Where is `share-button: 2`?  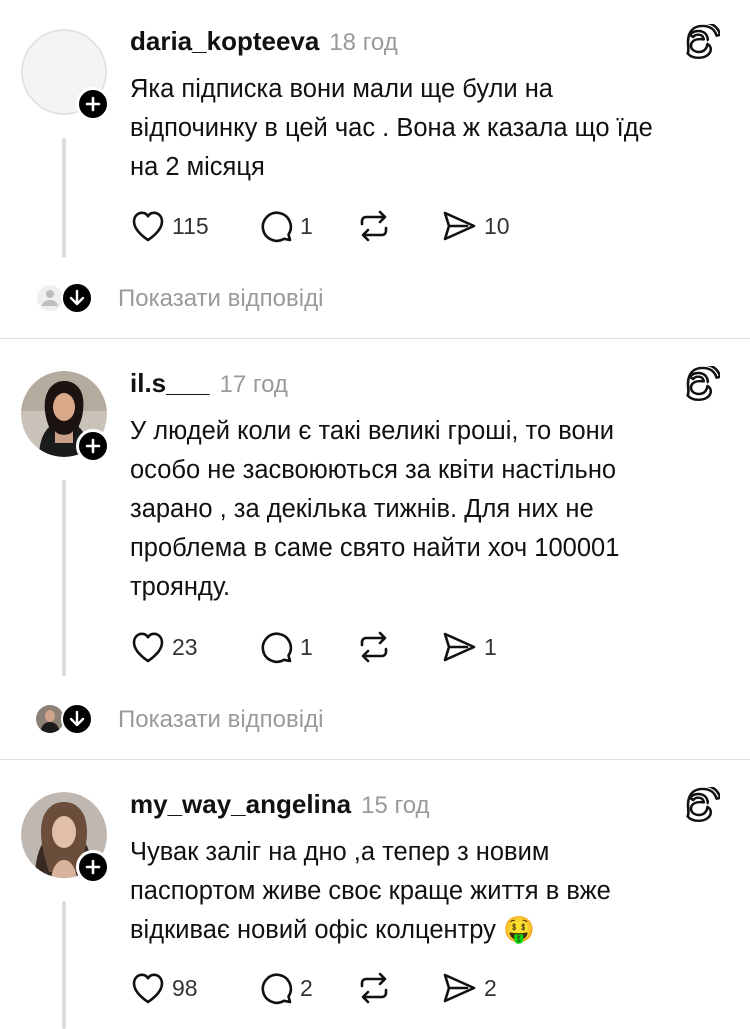 share-button: 2 is located at coordinates (468, 988).